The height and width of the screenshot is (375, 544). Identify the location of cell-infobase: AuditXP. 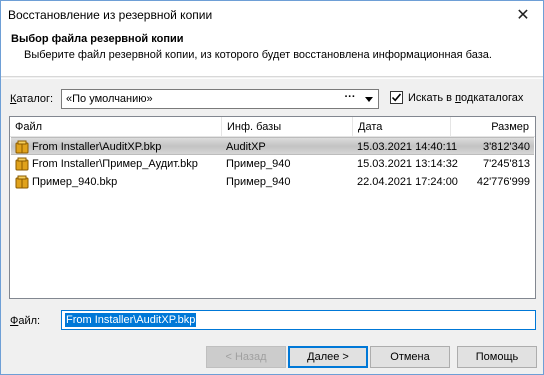
(246, 147).